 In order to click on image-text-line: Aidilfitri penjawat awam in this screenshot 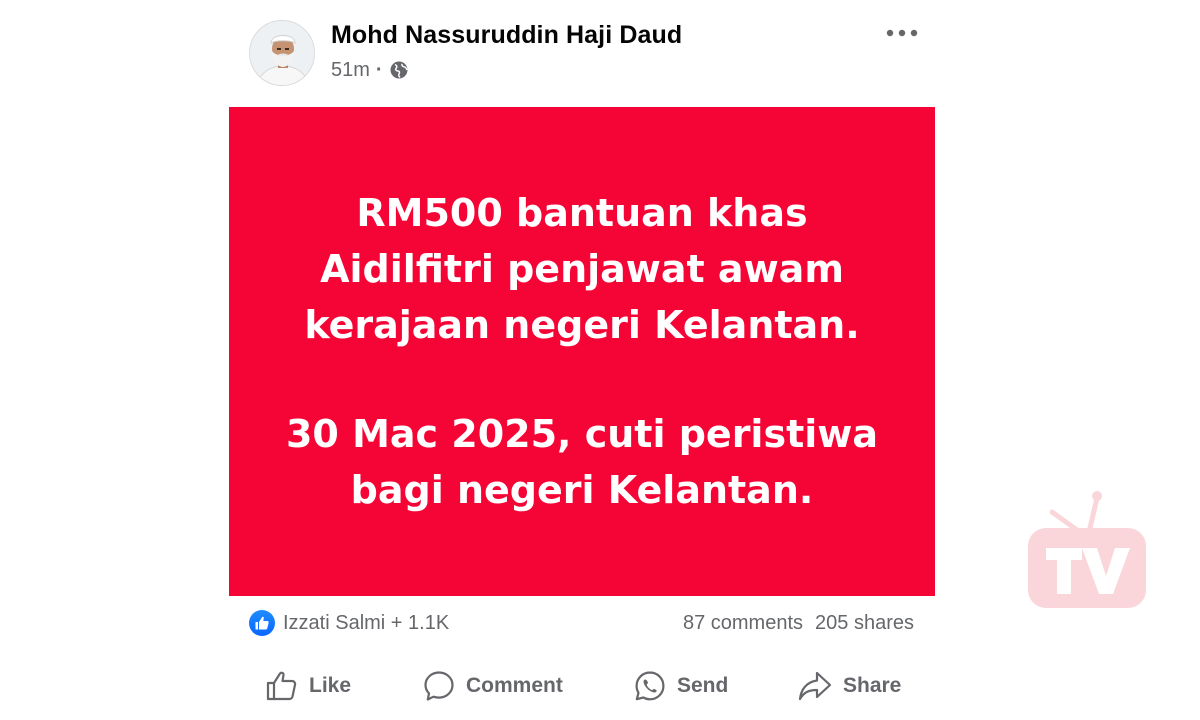, I will do `click(582, 269)`.